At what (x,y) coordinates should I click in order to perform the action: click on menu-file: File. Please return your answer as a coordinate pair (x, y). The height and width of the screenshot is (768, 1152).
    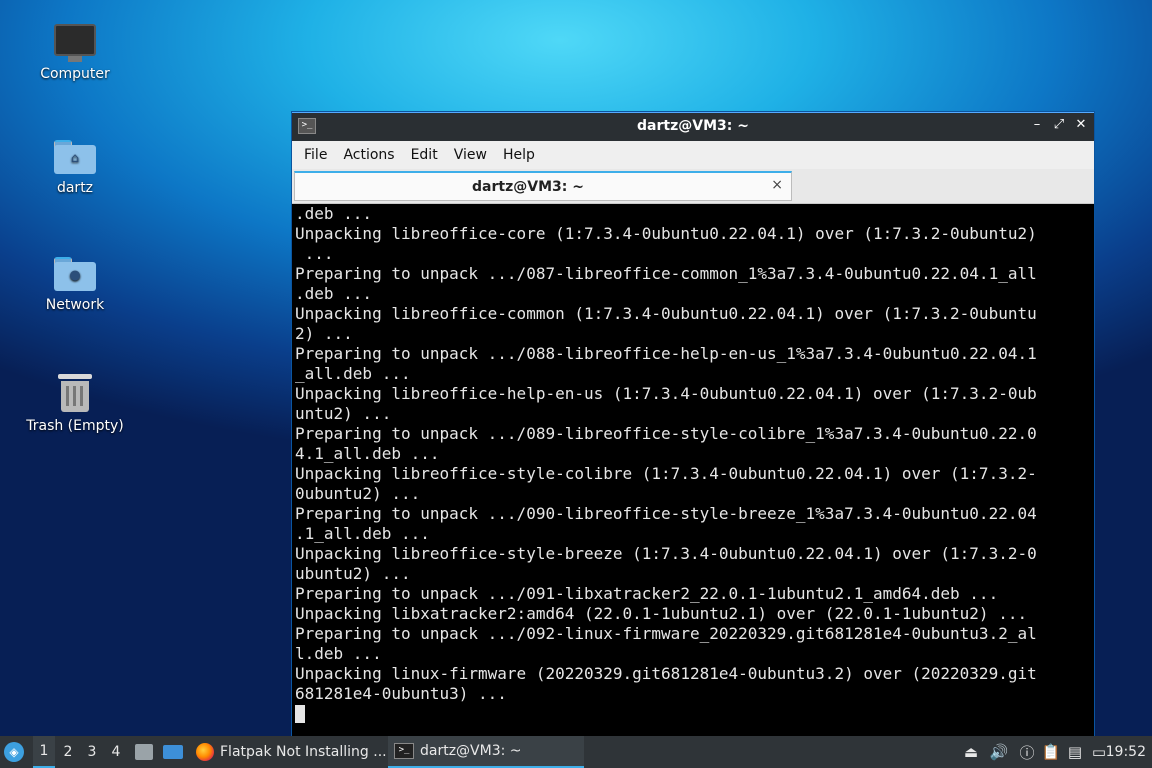
    Looking at the image, I should click on (315, 155).